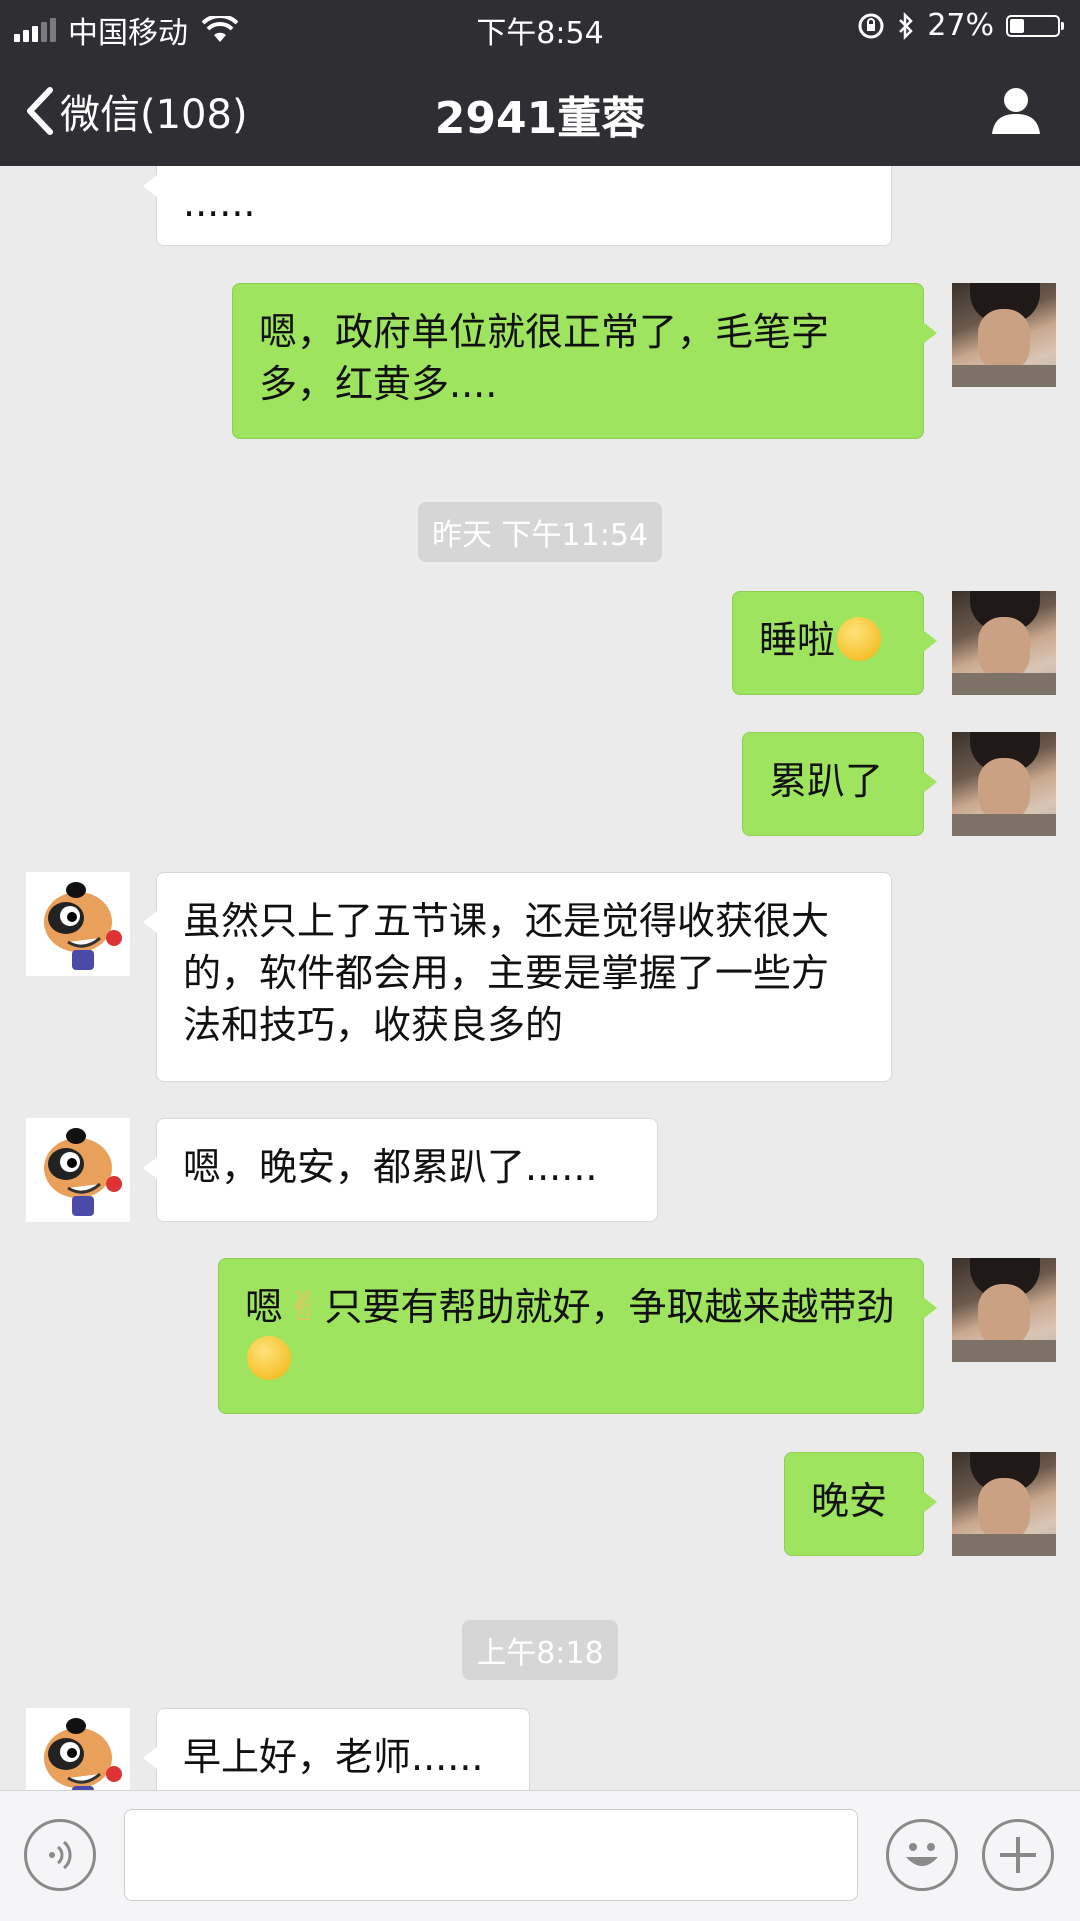 The height and width of the screenshot is (1921, 1080). Describe the element at coordinates (860, 1504) in the screenshot. I see `message-bubble-me: 晚安` at that location.